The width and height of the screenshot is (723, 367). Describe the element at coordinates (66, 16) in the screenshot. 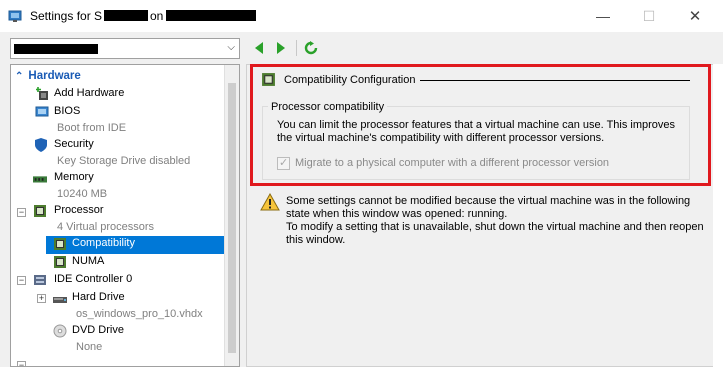

I see `window-title-prefix: Settings for S` at that location.